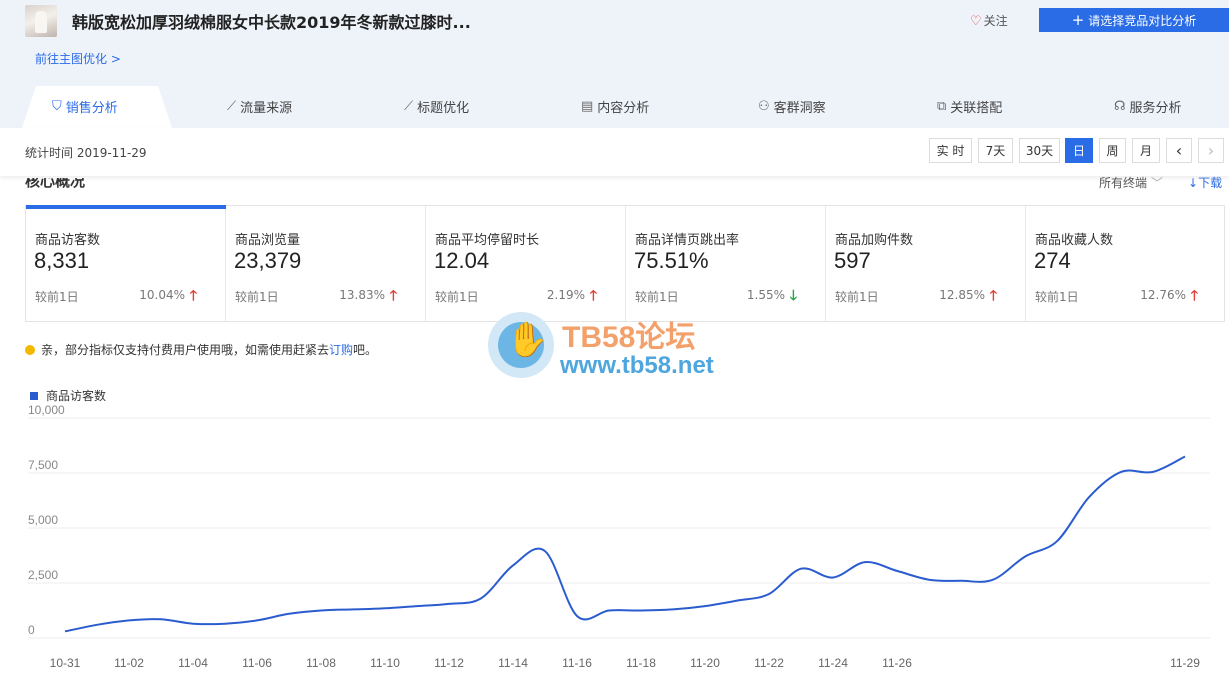 The image size is (1229, 692). Describe the element at coordinates (926, 263) in the screenshot. I see `metric-card: 商品加购件数 597 较前1日 12.85% 🡑` at that location.